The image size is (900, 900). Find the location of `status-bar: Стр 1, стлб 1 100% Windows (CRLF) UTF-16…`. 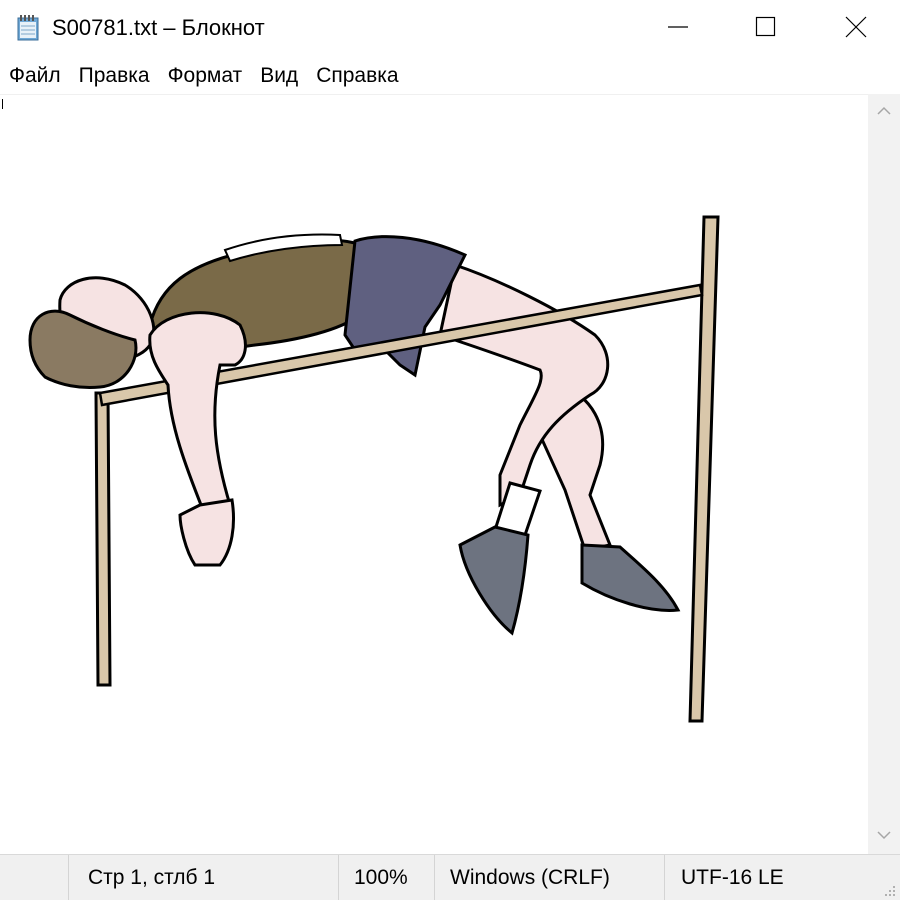

status-bar: Стр 1, стлб 1 100% Windows (CRLF) UTF-16… is located at coordinates (450, 877).